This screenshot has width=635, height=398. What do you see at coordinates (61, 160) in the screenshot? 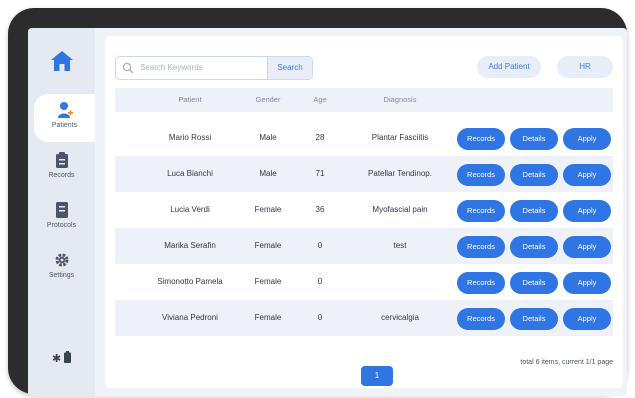
I see `records-icon` at bounding box center [61, 160].